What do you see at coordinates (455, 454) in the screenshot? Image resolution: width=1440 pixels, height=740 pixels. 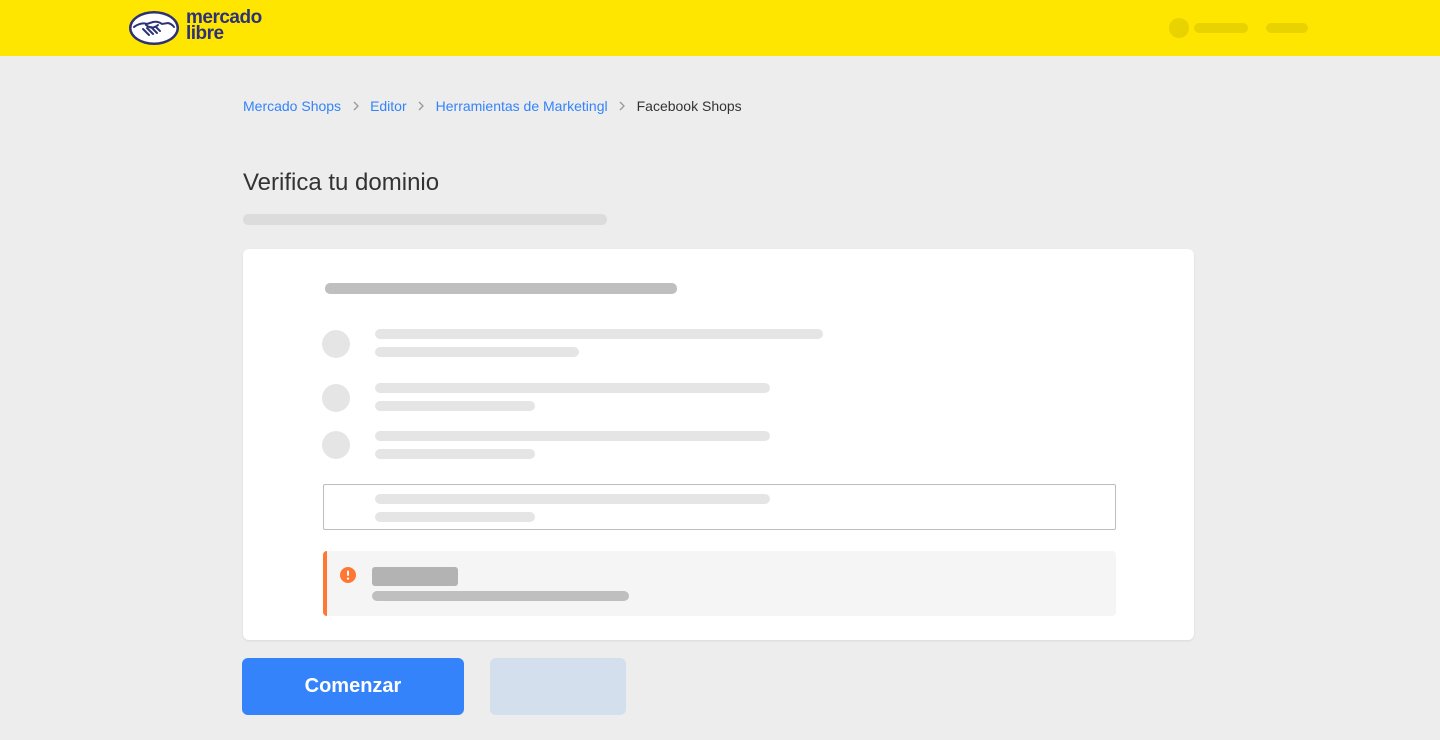 I see `step-3-desc-placeholder` at bounding box center [455, 454].